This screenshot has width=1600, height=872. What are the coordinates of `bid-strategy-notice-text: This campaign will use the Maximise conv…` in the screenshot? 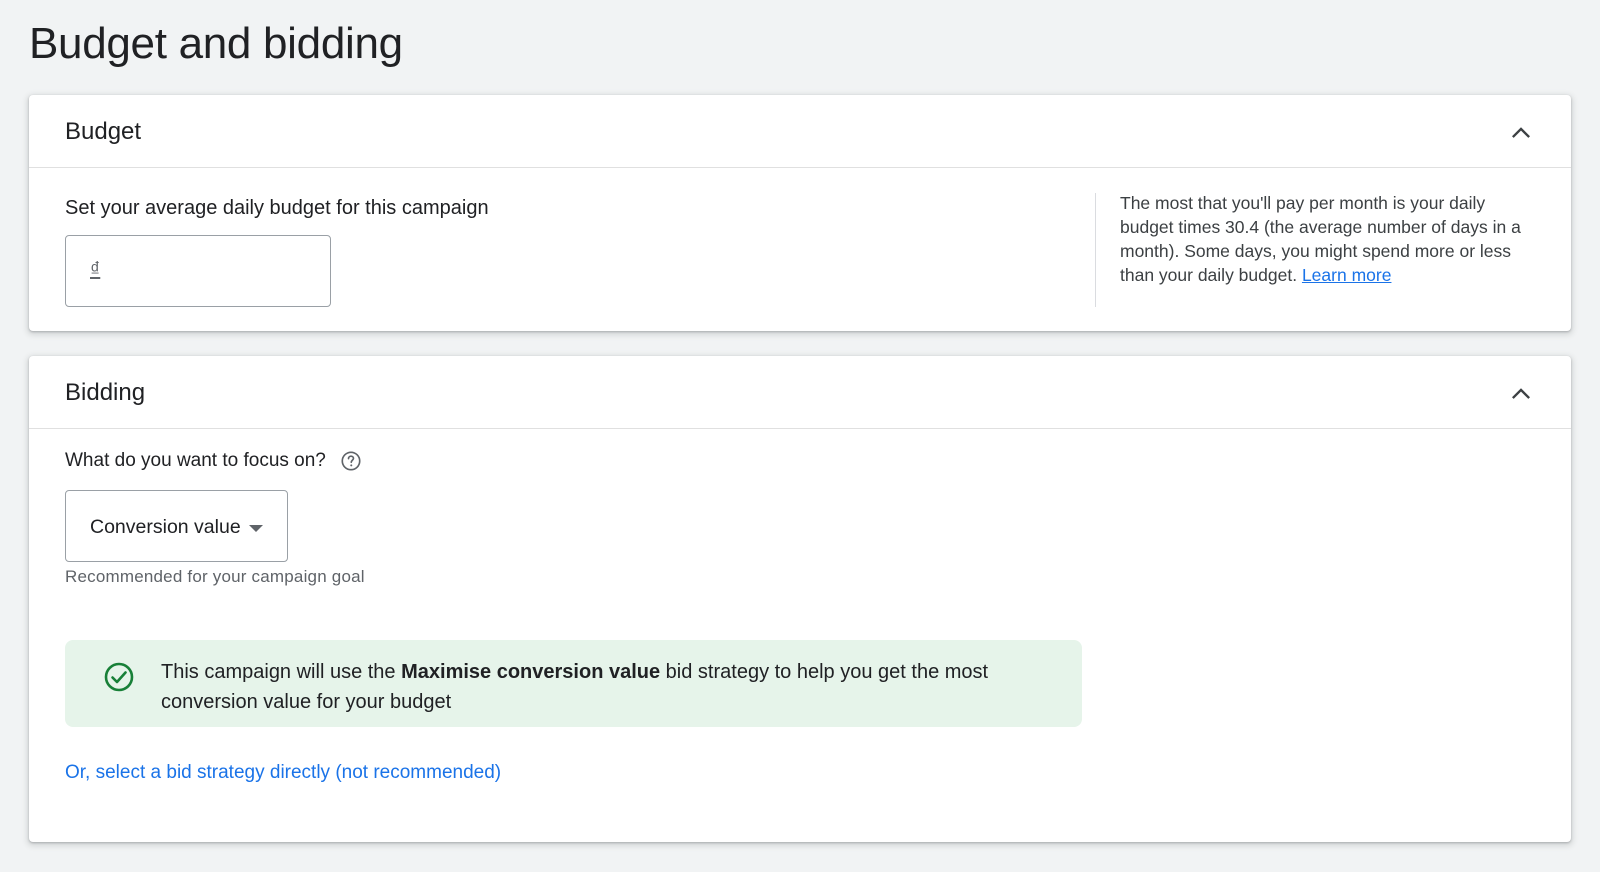 It's located at (601, 687).